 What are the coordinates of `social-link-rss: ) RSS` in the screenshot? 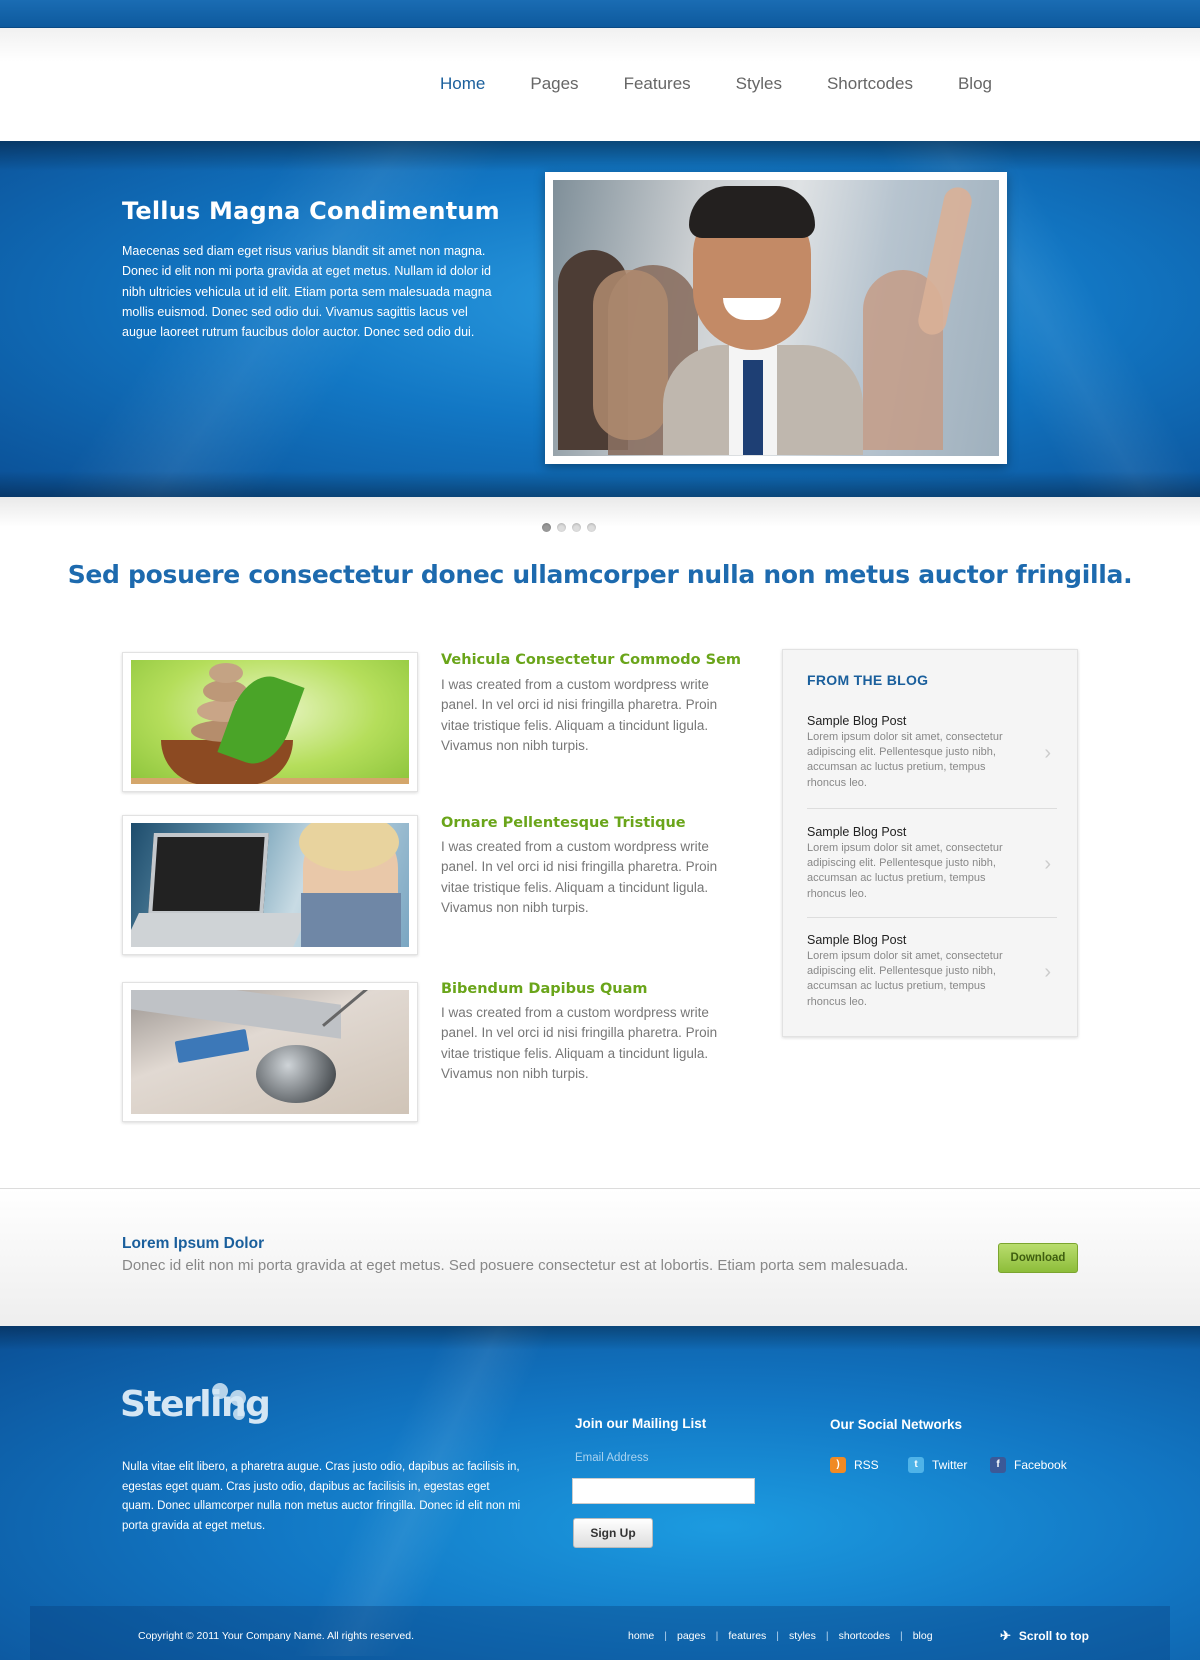 It's located at (854, 1465).